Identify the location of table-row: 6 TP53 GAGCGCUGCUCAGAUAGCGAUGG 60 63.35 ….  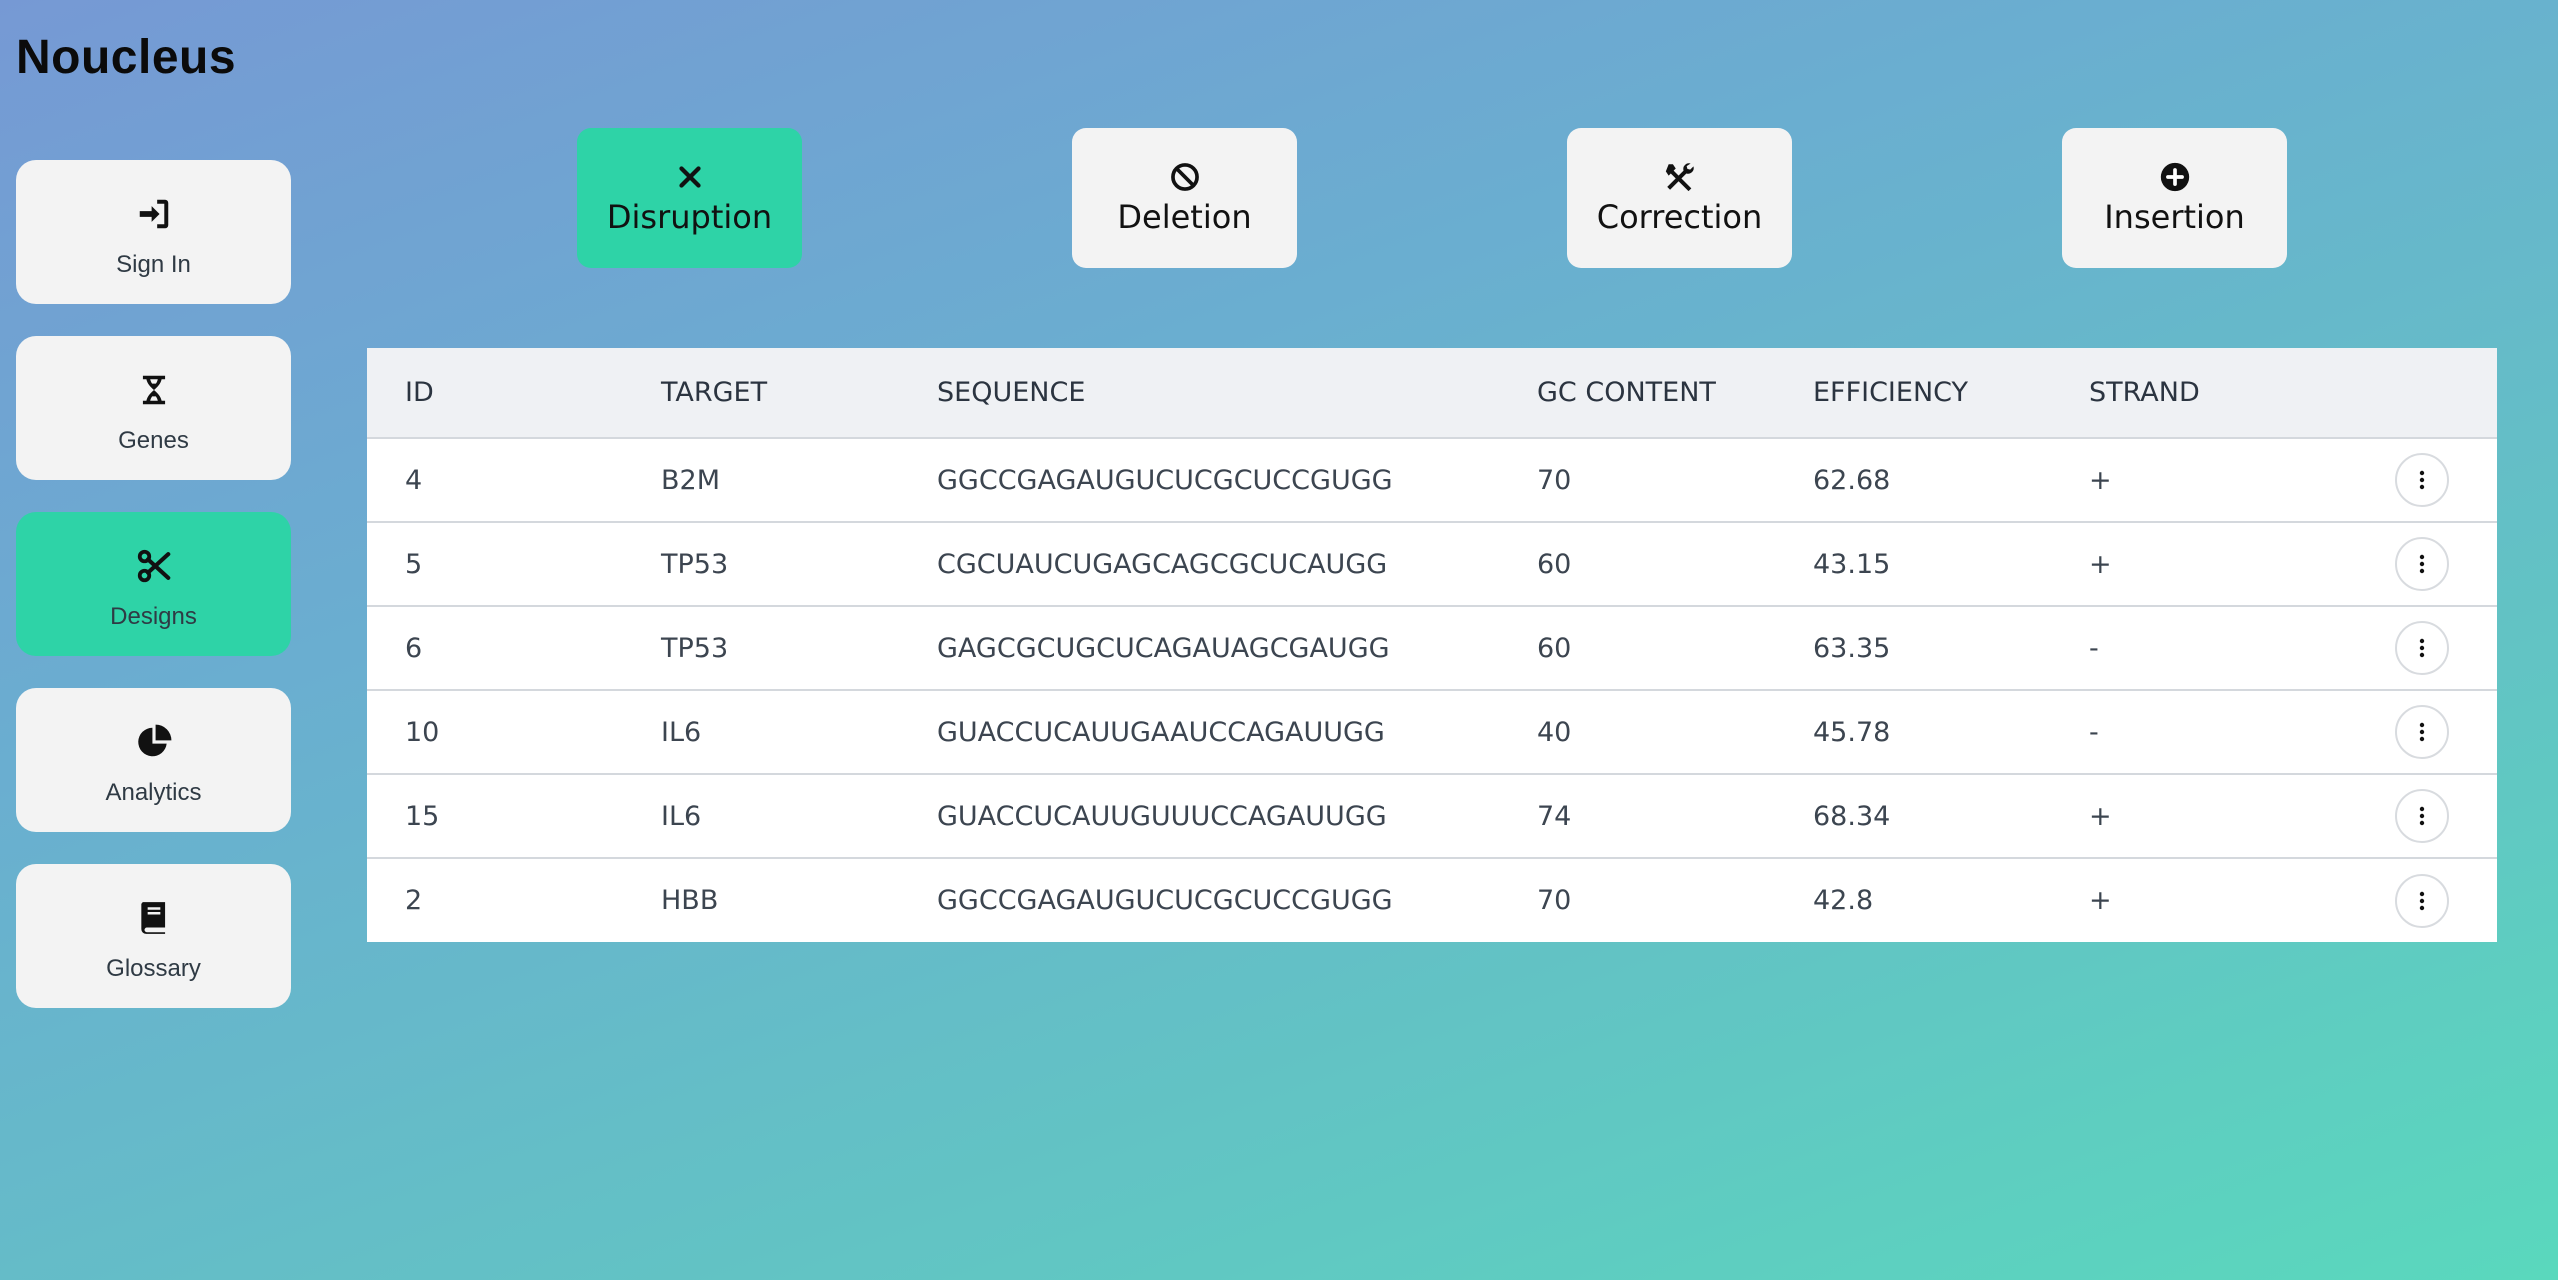
(1432, 648).